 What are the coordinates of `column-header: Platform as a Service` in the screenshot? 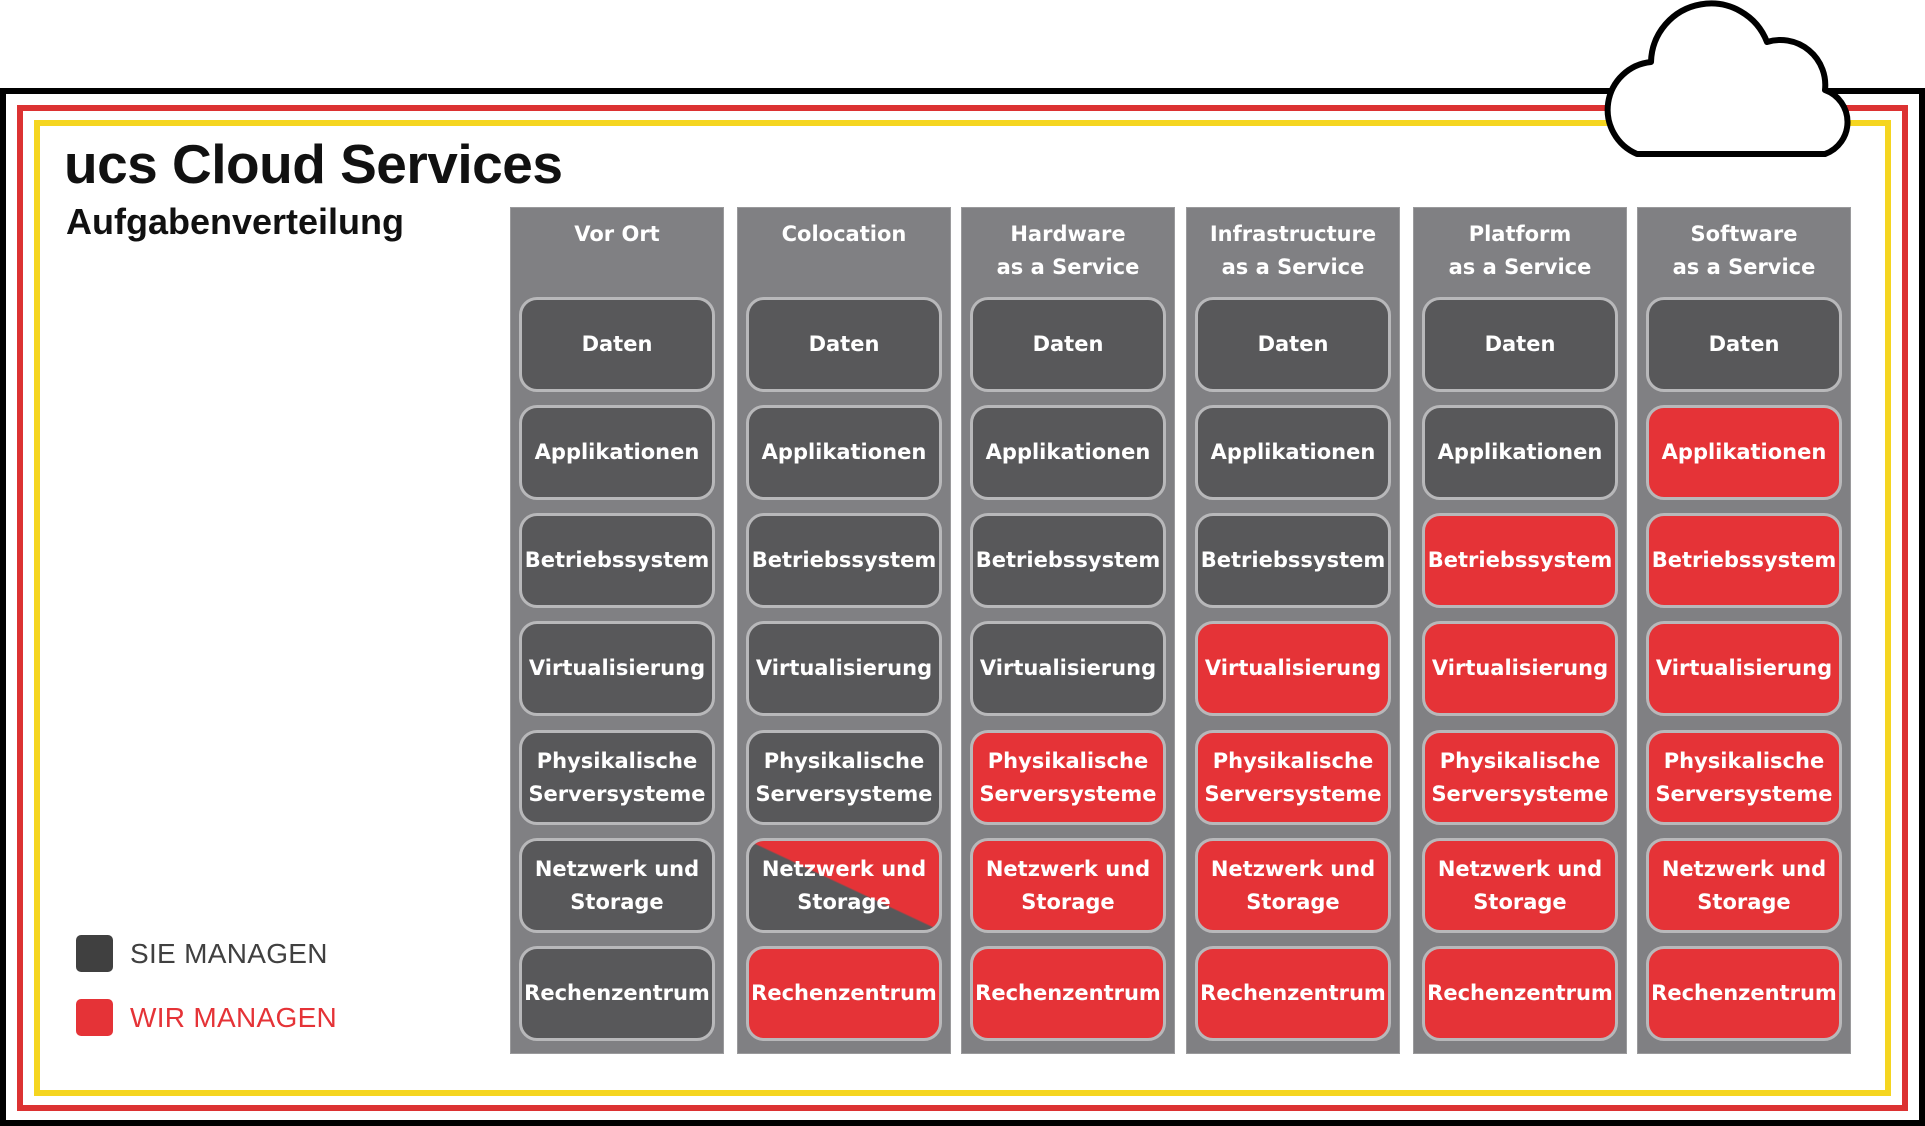 It's located at (1520, 250).